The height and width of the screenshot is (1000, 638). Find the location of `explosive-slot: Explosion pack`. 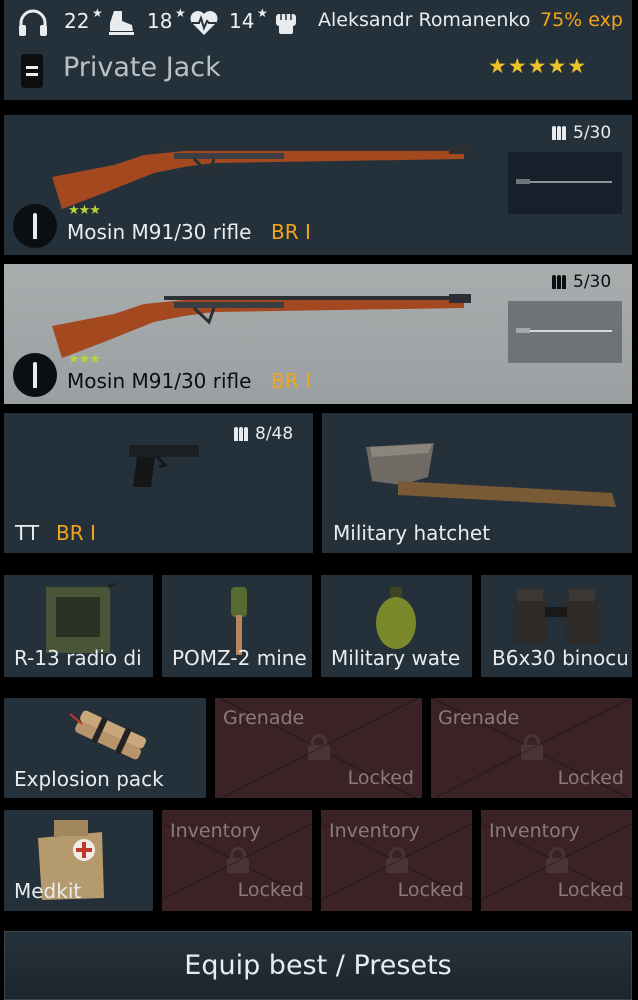

explosive-slot: Explosion pack is located at coordinates (105, 748).